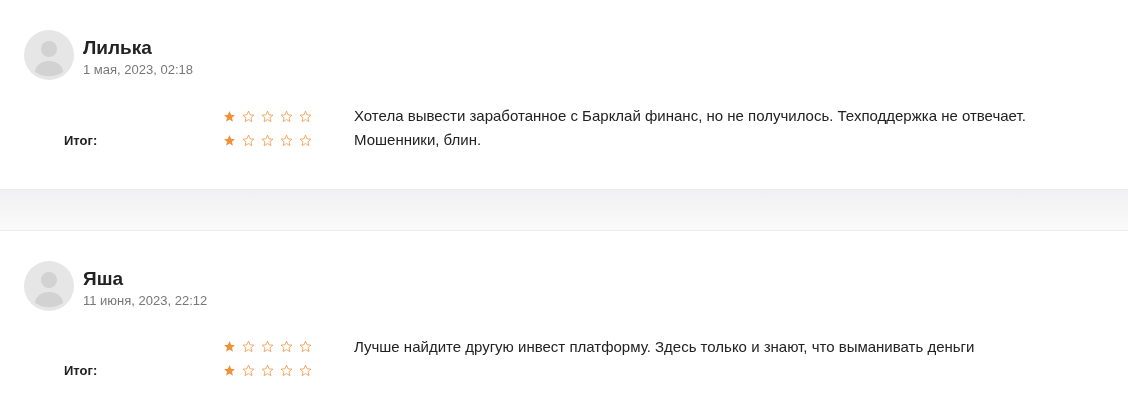  Describe the element at coordinates (665, 346) in the screenshot. I see `review-text: Лучше найдите другую инвест платформу. Здесь только и знают, что выманивать деньги` at that location.